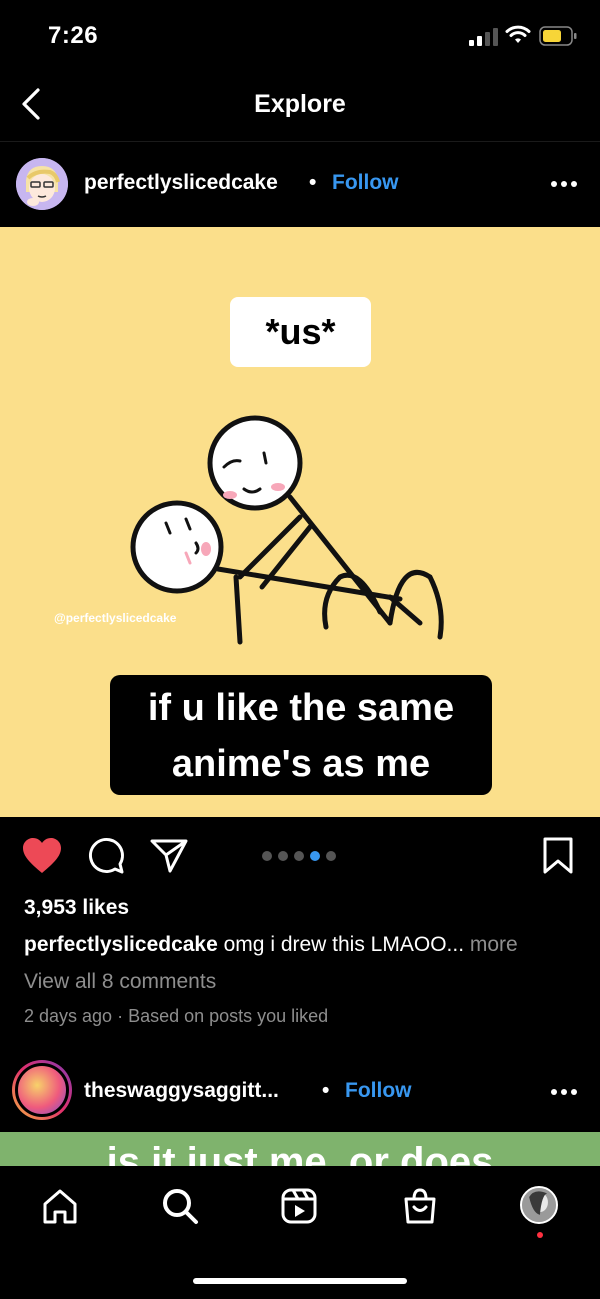 This screenshot has height=1299, width=600. Describe the element at coordinates (558, 856) in the screenshot. I see `bookmark-icon` at that location.